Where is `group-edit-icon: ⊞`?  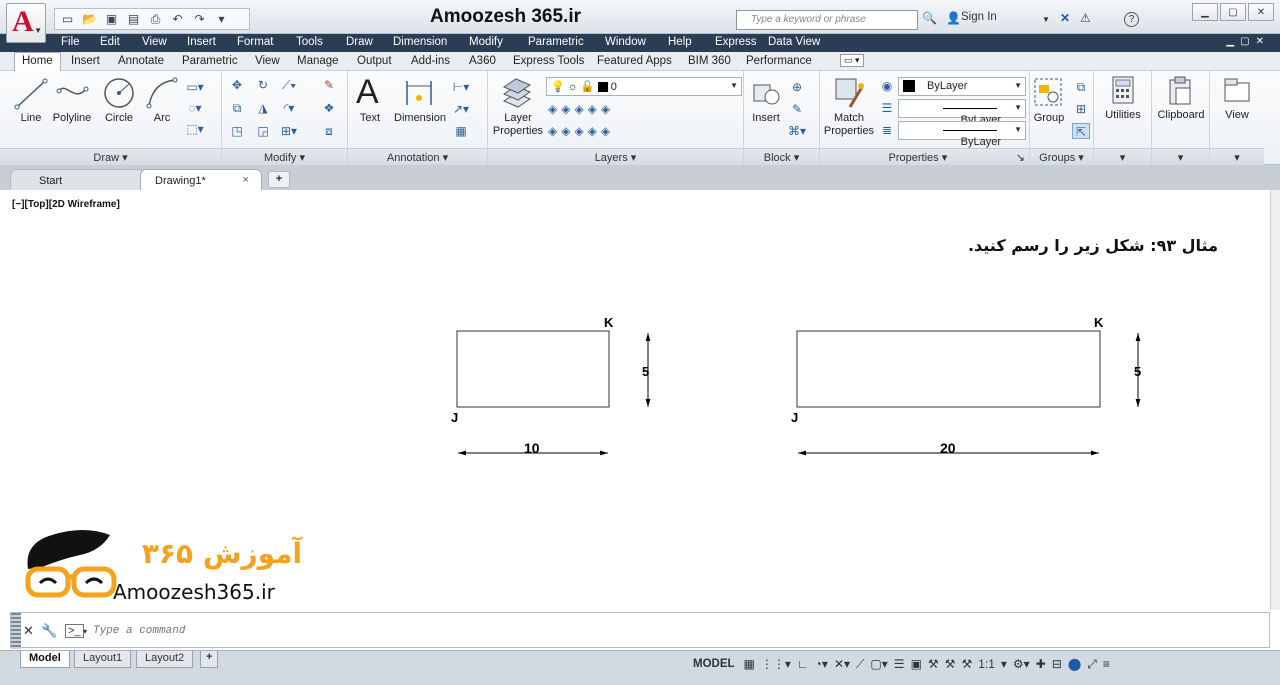
group-edit-icon: ⊞ is located at coordinates (1081, 109).